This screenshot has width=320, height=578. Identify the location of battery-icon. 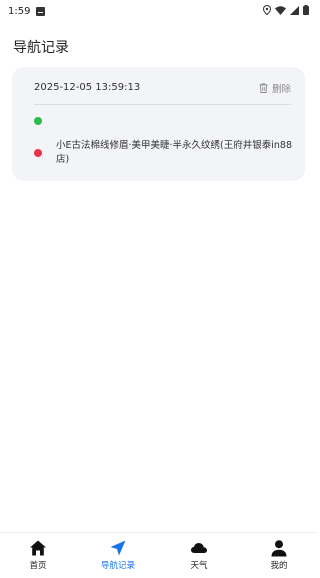
(306, 10).